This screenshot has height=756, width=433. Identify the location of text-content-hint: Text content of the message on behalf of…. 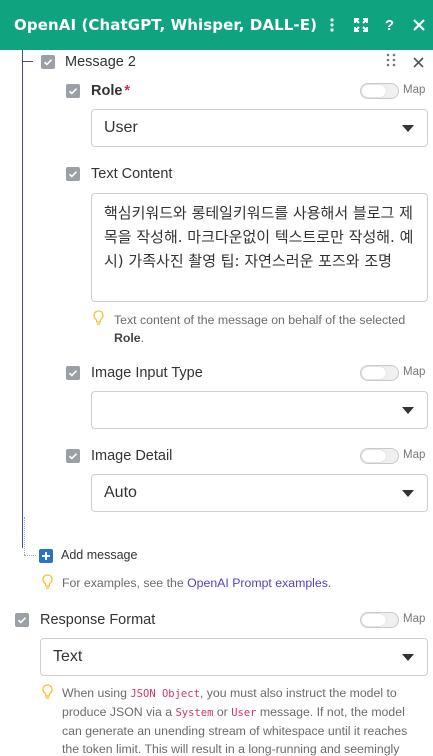
(271, 329).